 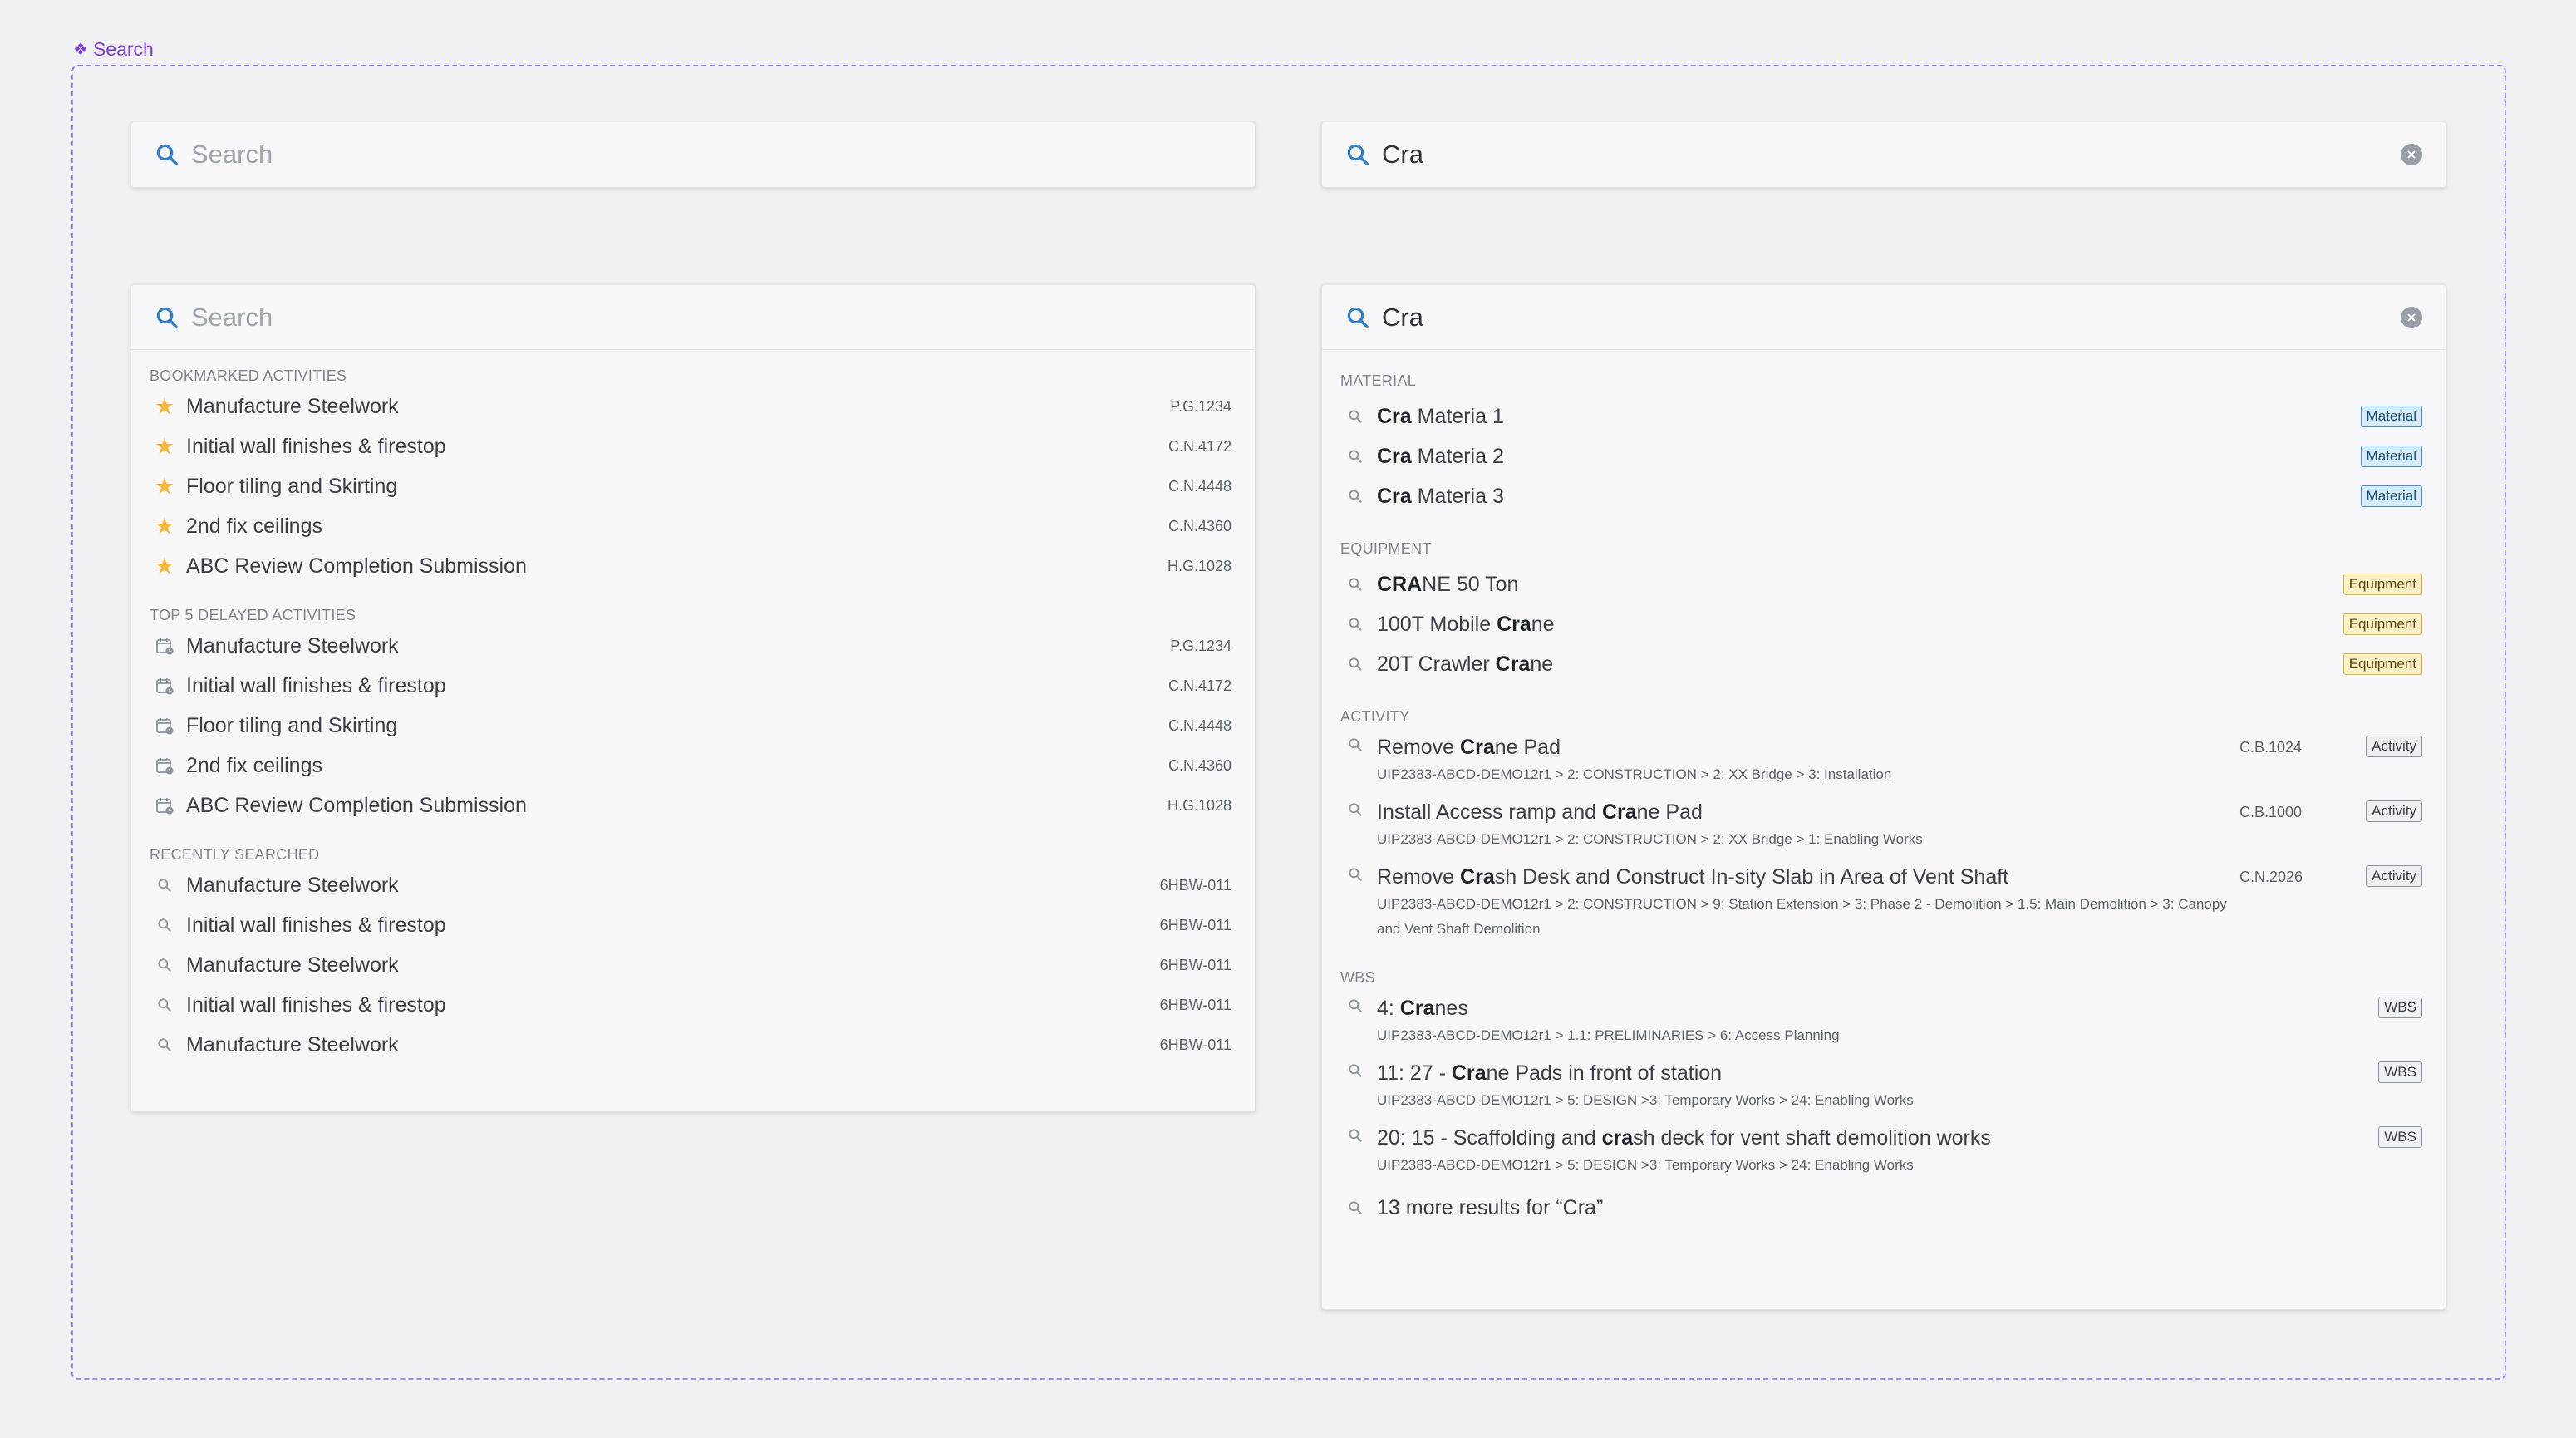 What do you see at coordinates (693, 765) in the screenshot?
I see `list-item: 2nd fix ceilings C.N.4360` at bounding box center [693, 765].